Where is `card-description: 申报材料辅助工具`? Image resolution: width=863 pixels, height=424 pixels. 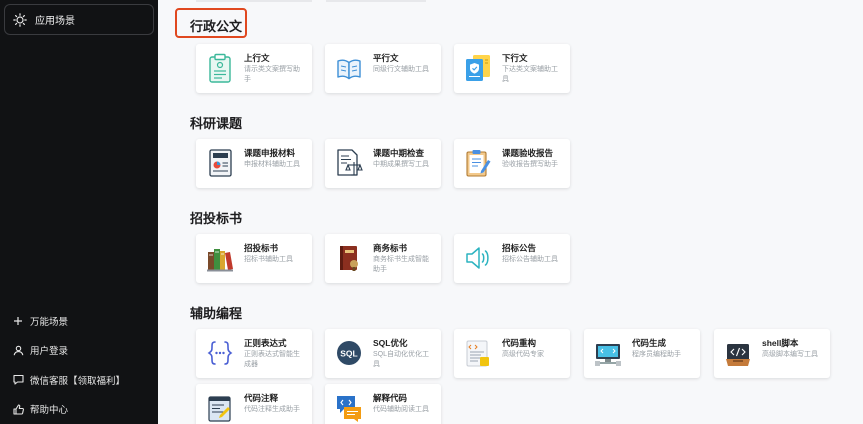 card-description: 申报材料辅助工具 is located at coordinates (272, 164).